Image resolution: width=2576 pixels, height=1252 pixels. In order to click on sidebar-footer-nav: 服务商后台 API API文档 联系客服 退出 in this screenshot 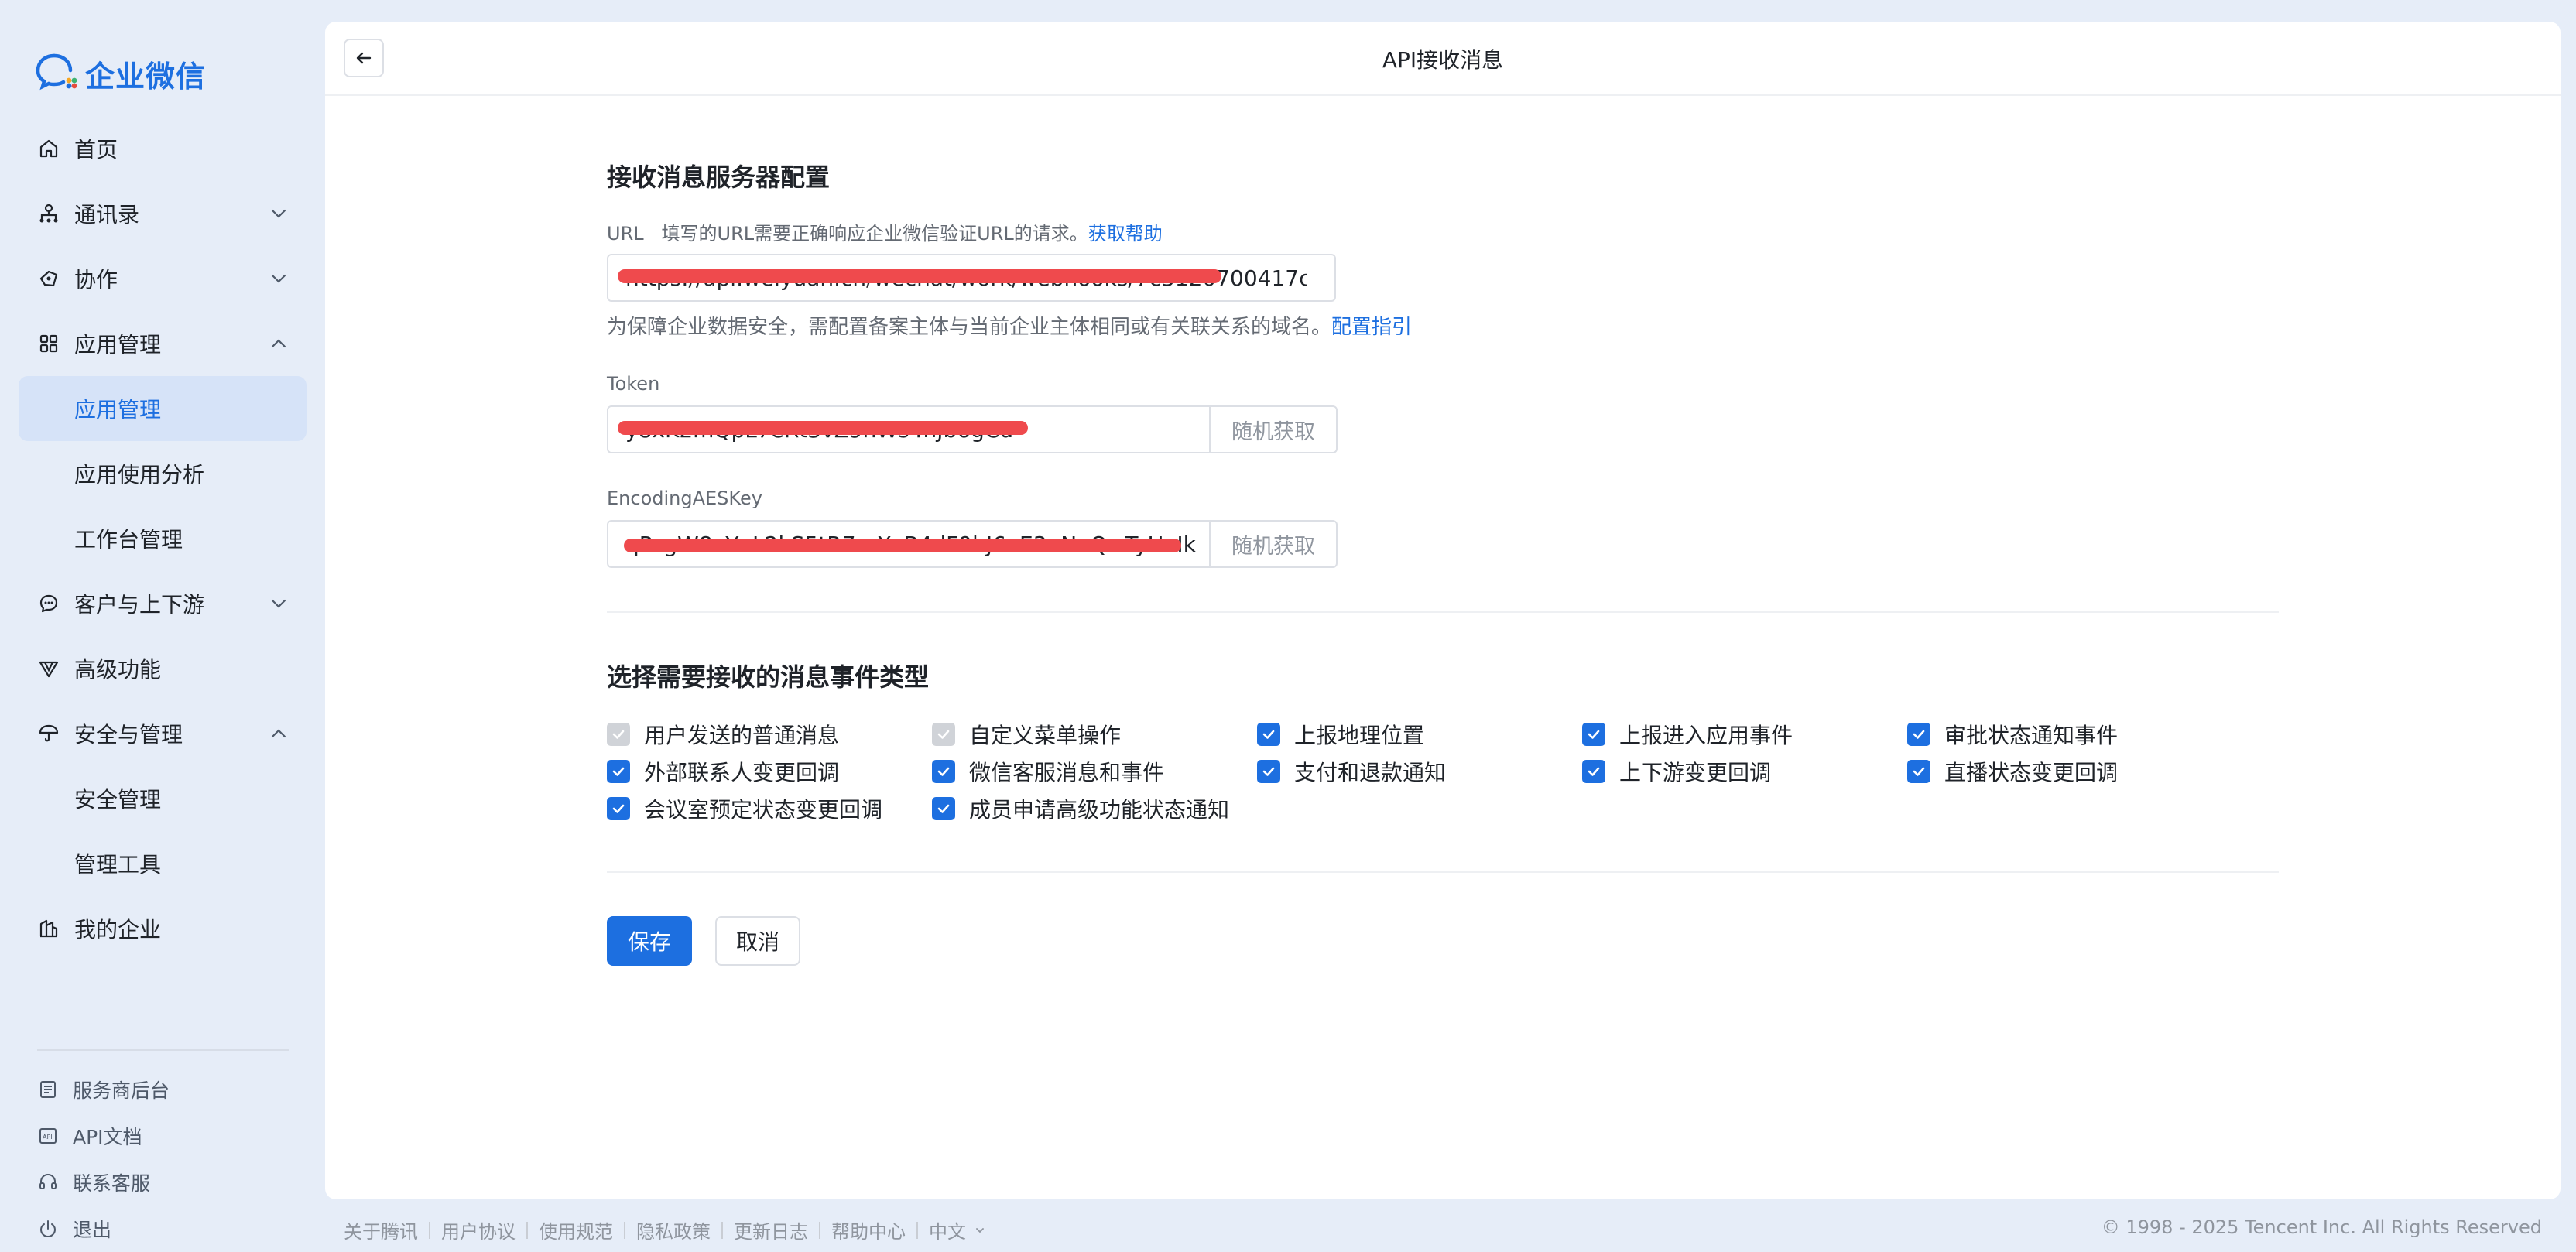, I will do `click(163, 1159)`.